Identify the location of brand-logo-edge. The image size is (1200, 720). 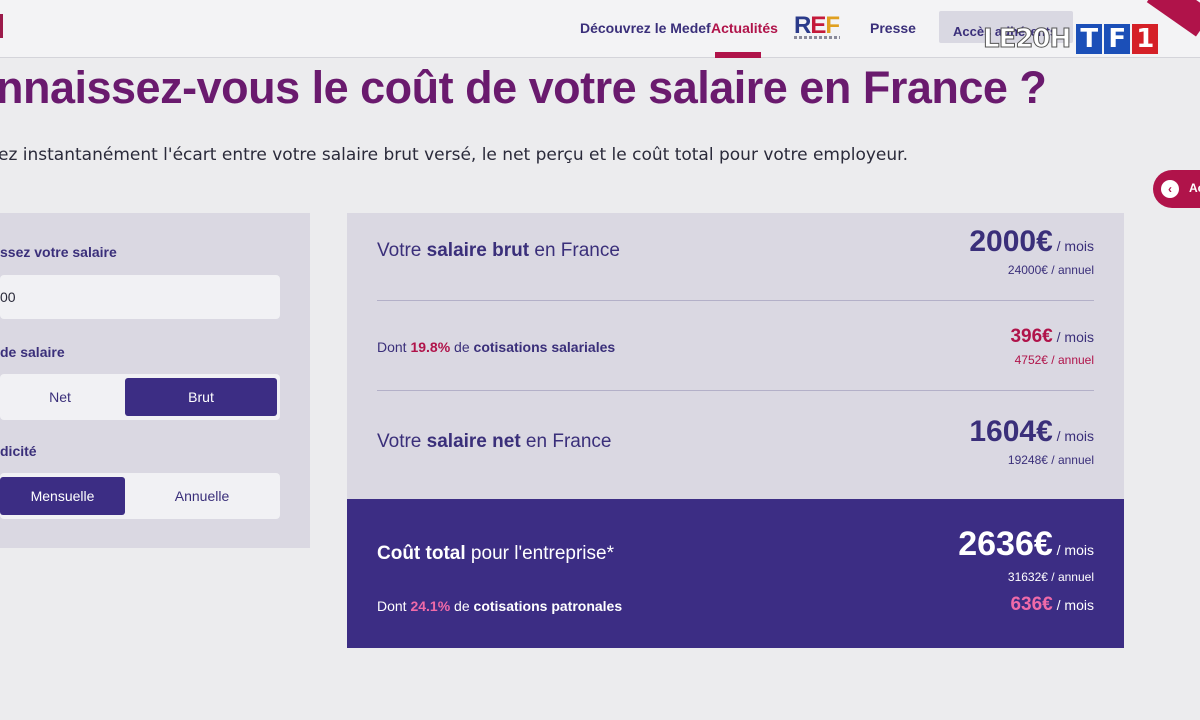
(1, 26).